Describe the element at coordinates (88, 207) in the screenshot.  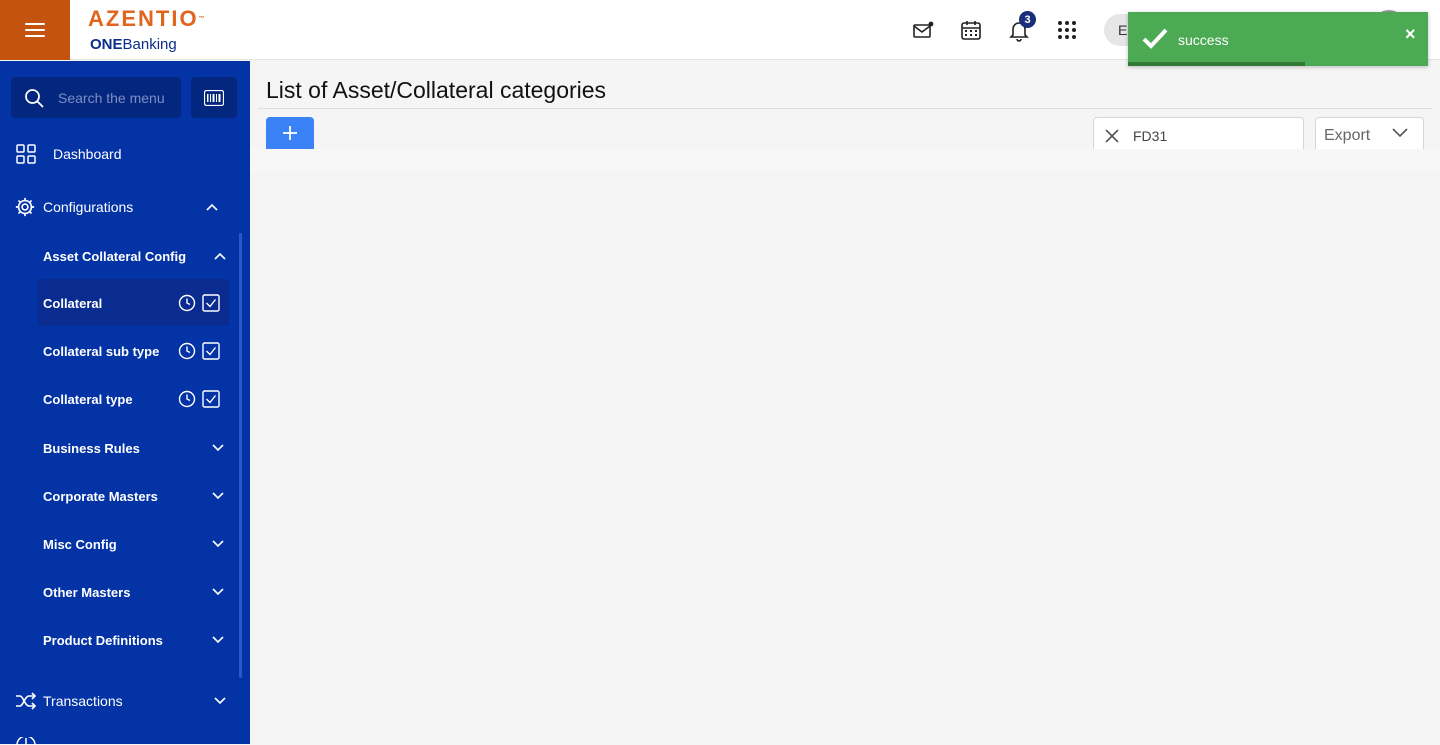
I see `sidebar-item-label: Configurations` at that location.